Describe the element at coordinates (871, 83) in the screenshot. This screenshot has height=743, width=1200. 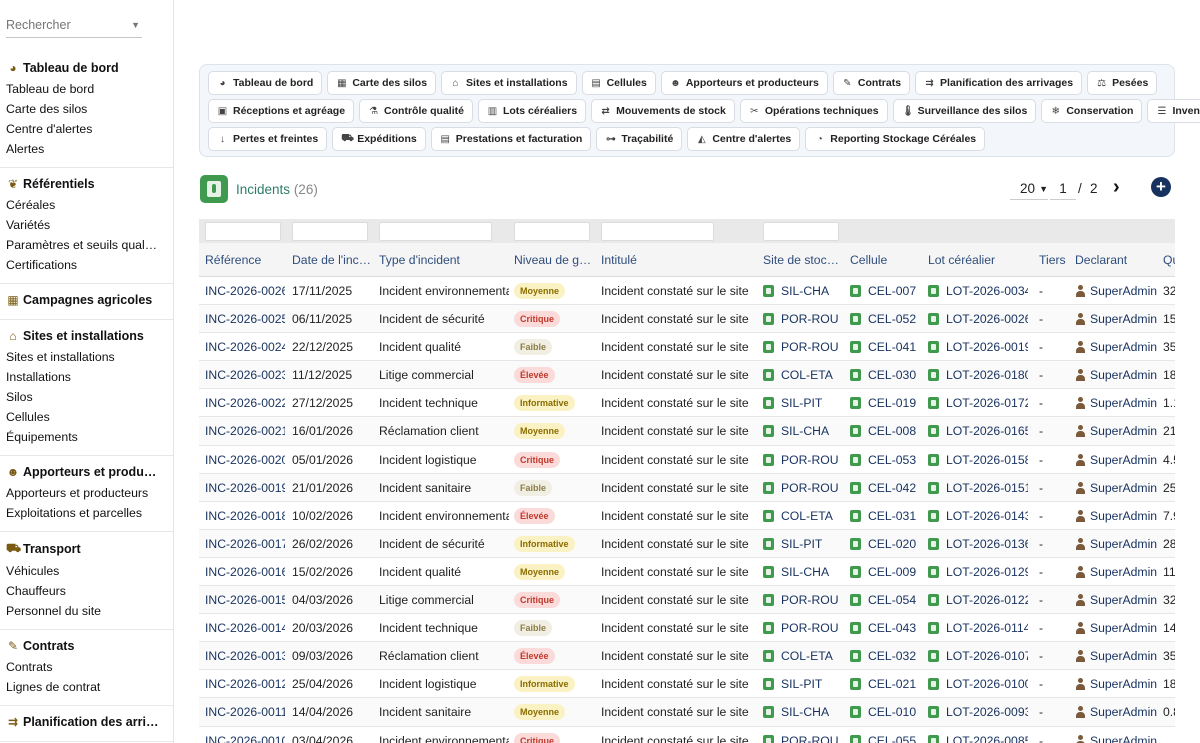
I see `module-button: ✎ Contrats` at that location.